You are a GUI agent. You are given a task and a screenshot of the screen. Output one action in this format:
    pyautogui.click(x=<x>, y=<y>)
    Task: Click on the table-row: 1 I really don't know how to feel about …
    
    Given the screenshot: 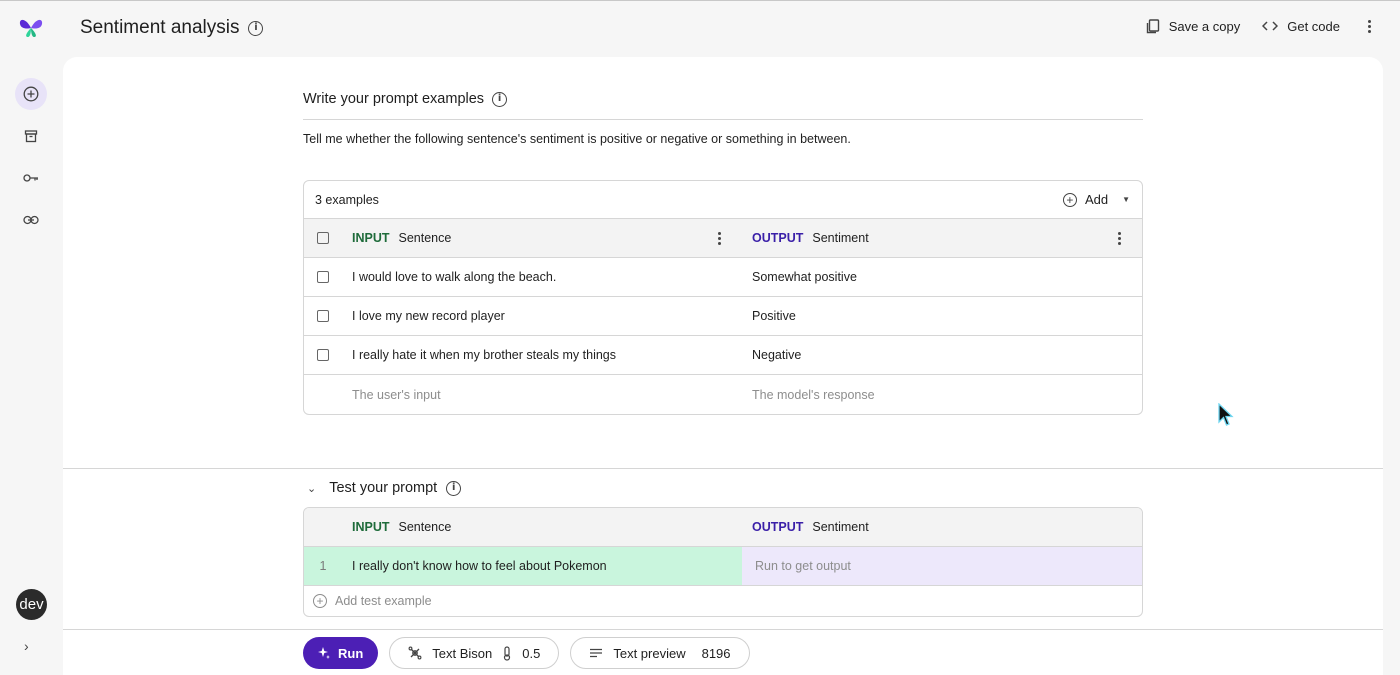 What is the action you would take?
    pyautogui.click(x=723, y=566)
    